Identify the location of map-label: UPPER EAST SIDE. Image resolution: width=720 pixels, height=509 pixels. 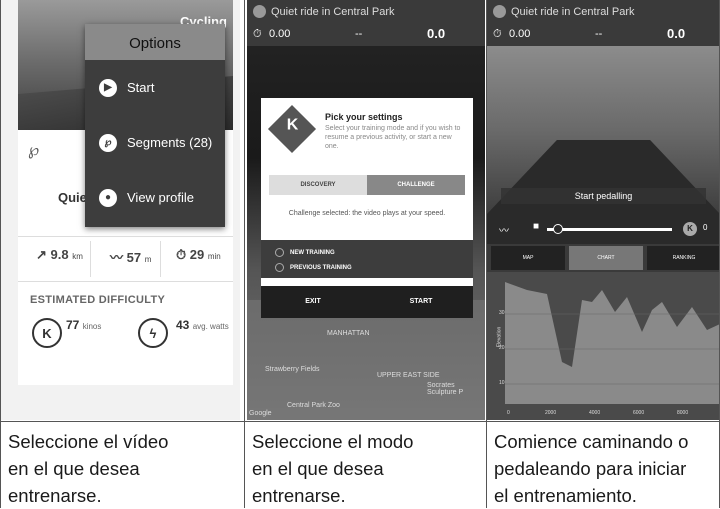
(408, 375).